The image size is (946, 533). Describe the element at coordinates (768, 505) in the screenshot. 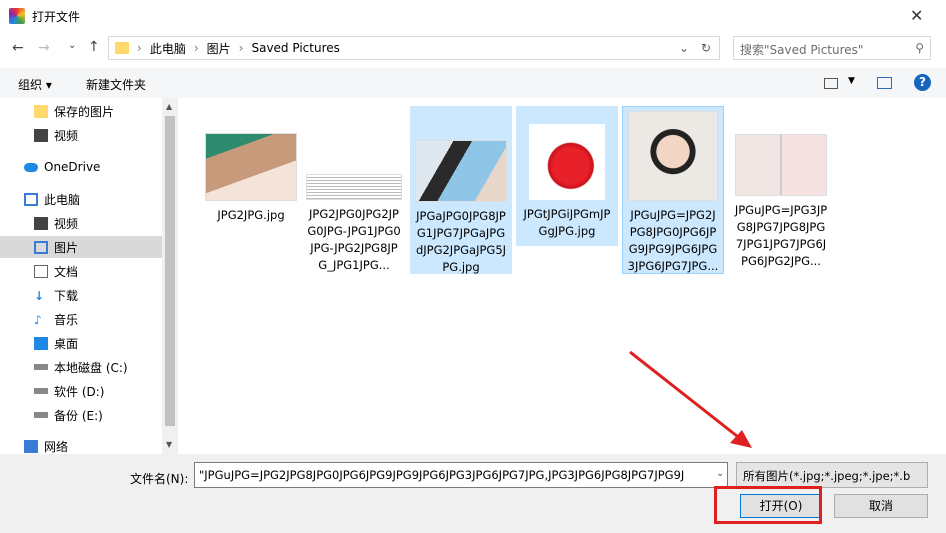

I see `red-highlight-box` at that location.